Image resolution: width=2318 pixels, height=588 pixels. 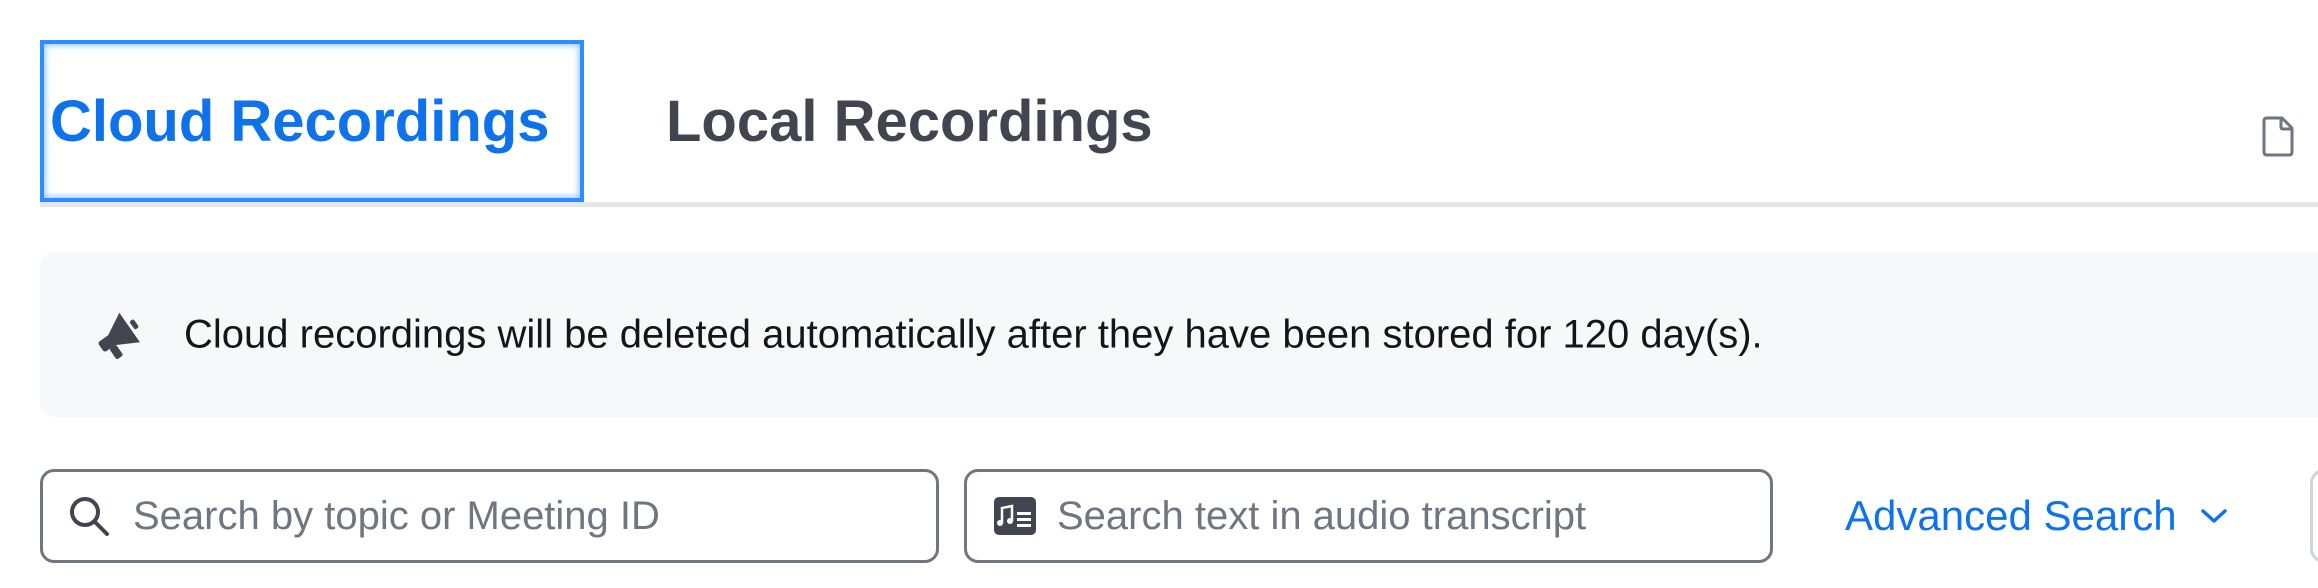 What do you see at coordinates (300, 121) in the screenshot?
I see `tab-cloud-recordings-label: Cloud Recordings` at bounding box center [300, 121].